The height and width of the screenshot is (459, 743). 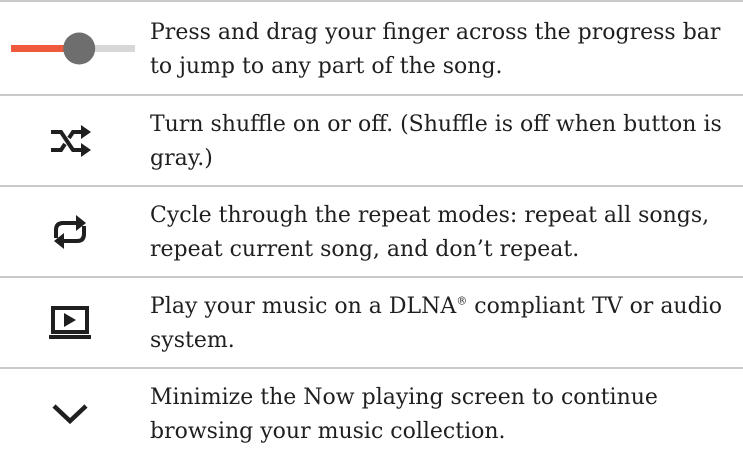 I want to click on chevron-down-icon, so click(x=70, y=414).